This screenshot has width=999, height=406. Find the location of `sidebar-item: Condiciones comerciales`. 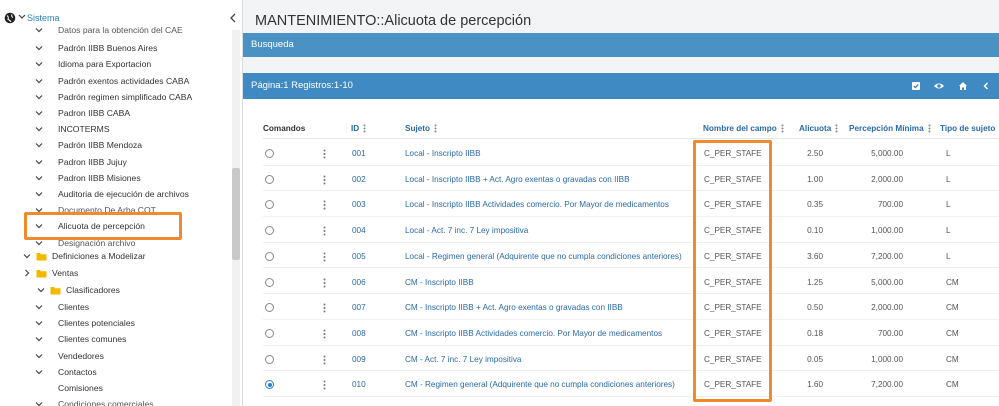

sidebar-item: Condiciones comerciales is located at coordinates (94, 401).